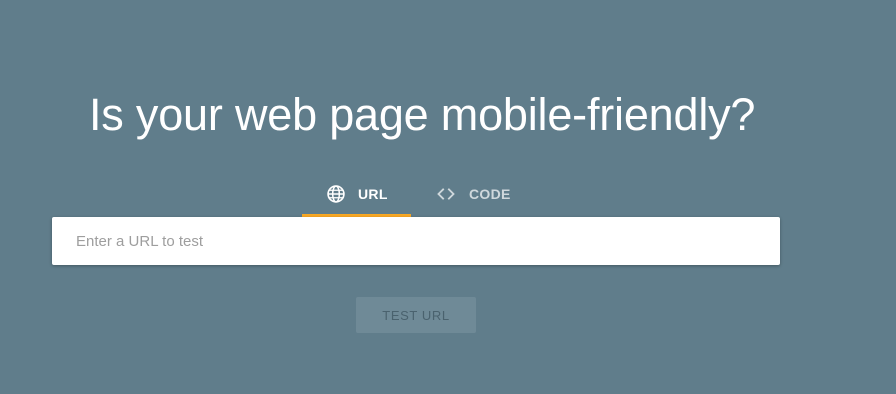 This screenshot has width=896, height=394. What do you see at coordinates (490, 193) in the screenshot?
I see `tab-code-label: CODE` at bounding box center [490, 193].